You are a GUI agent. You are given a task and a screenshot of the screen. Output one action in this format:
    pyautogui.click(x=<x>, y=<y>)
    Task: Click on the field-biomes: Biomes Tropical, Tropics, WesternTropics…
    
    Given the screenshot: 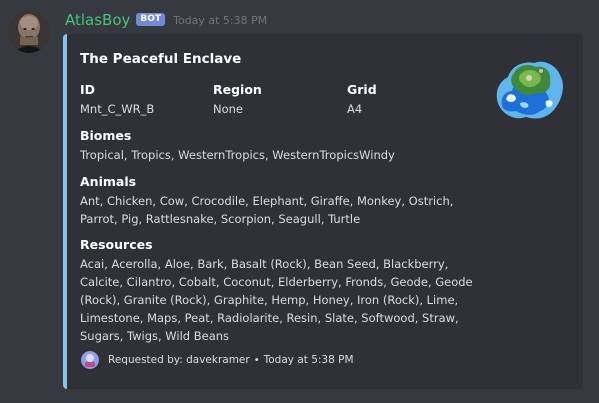 What is the action you would take?
    pyautogui.click(x=277, y=145)
    